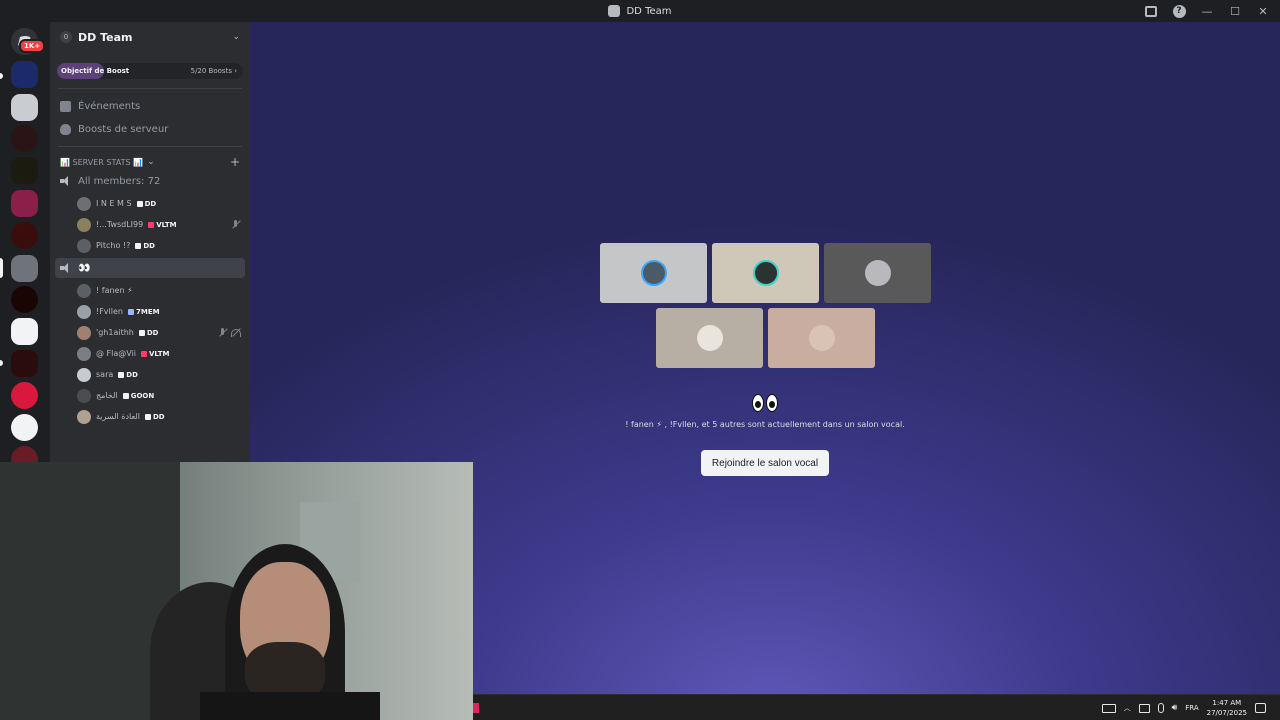 Image resolution: width=1280 pixels, height=720 pixels. What do you see at coordinates (1191, 708) in the screenshot?
I see `language-indicator: FRA` at bounding box center [1191, 708].